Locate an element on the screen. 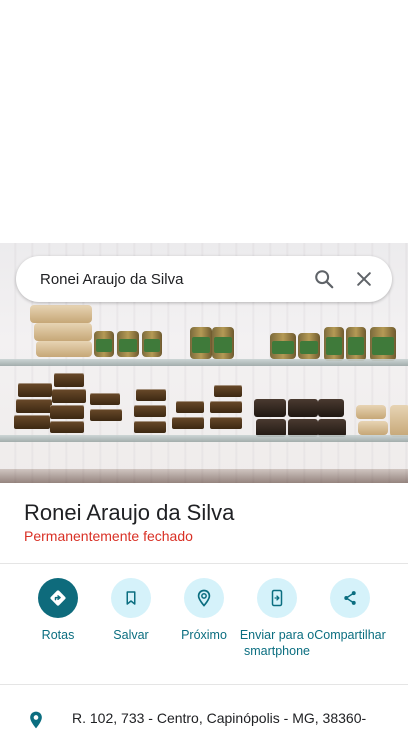 The image size is (408, 735). action-label: Compartilhar is located at coordinates (350, 635).